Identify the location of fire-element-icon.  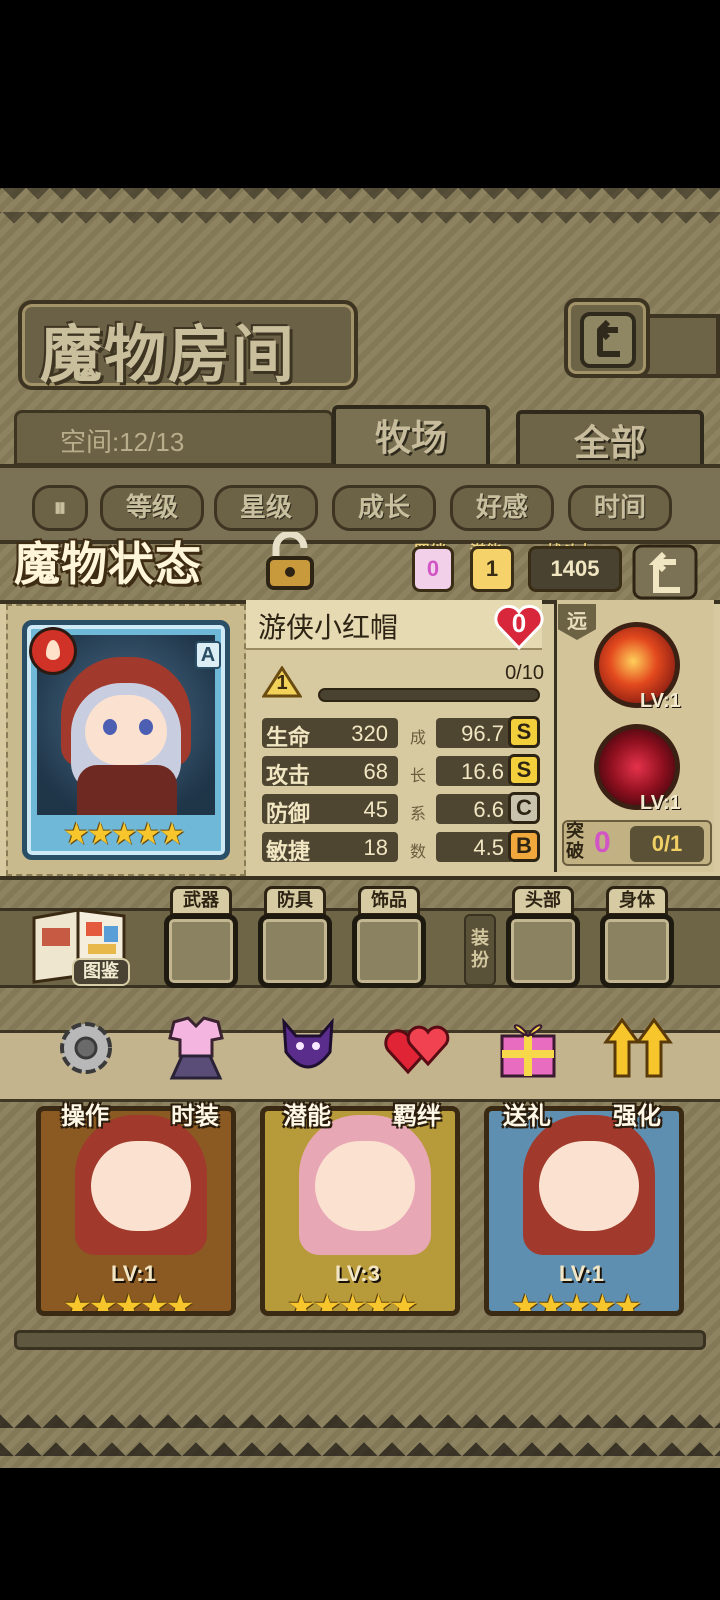
(53, 651).